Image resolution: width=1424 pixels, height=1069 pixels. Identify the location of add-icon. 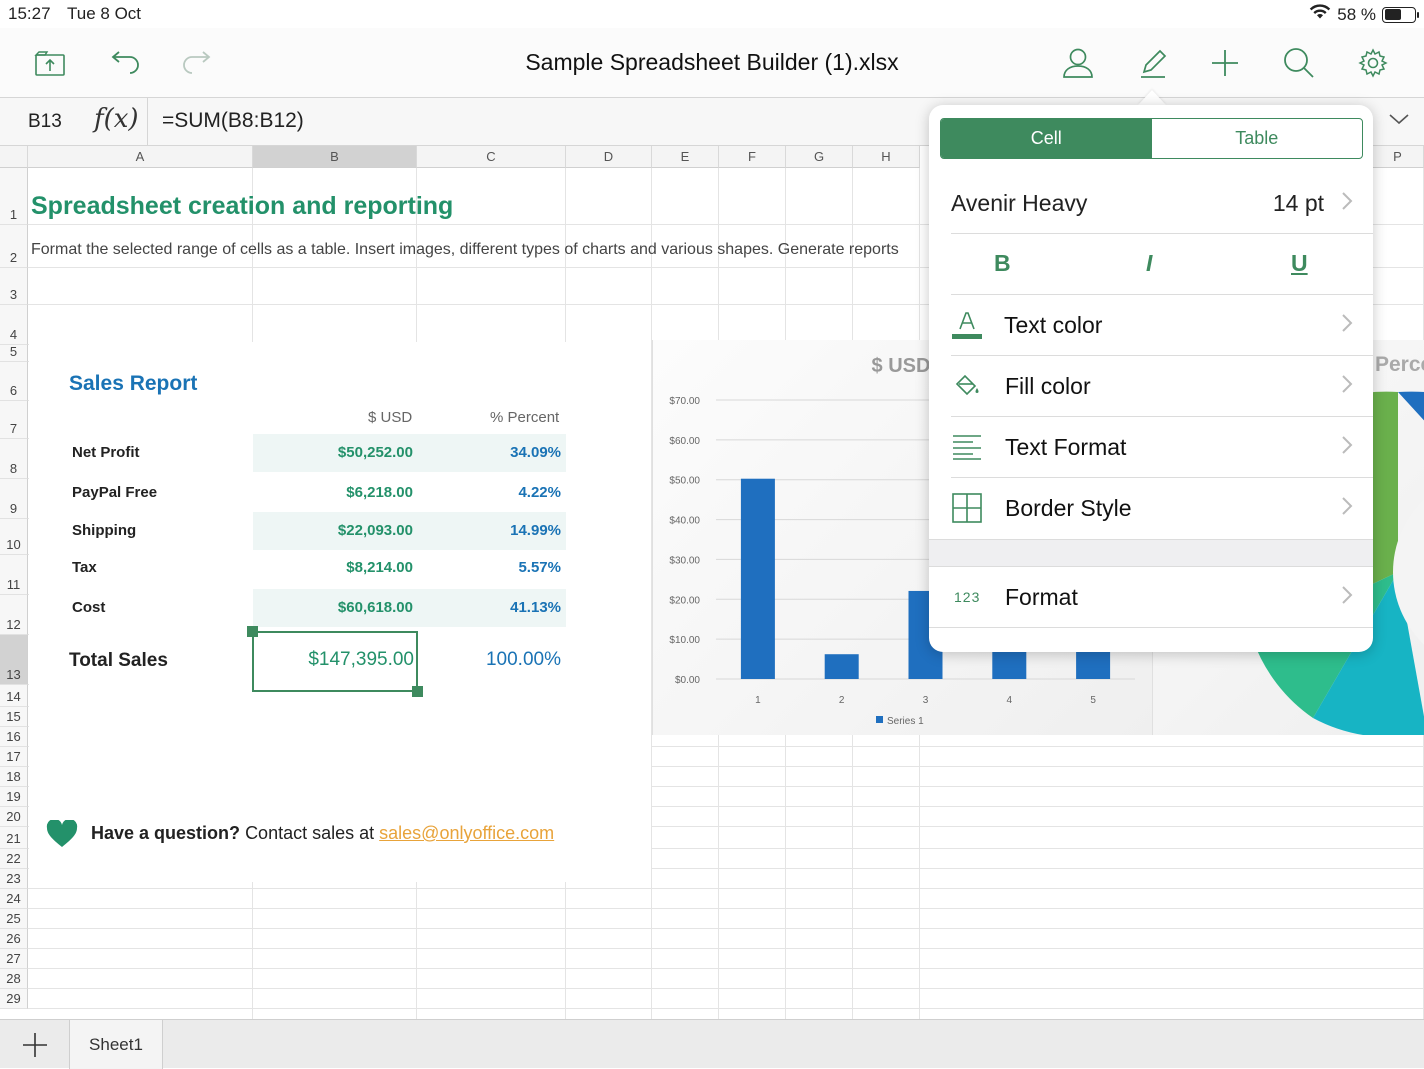
(1225, 63).